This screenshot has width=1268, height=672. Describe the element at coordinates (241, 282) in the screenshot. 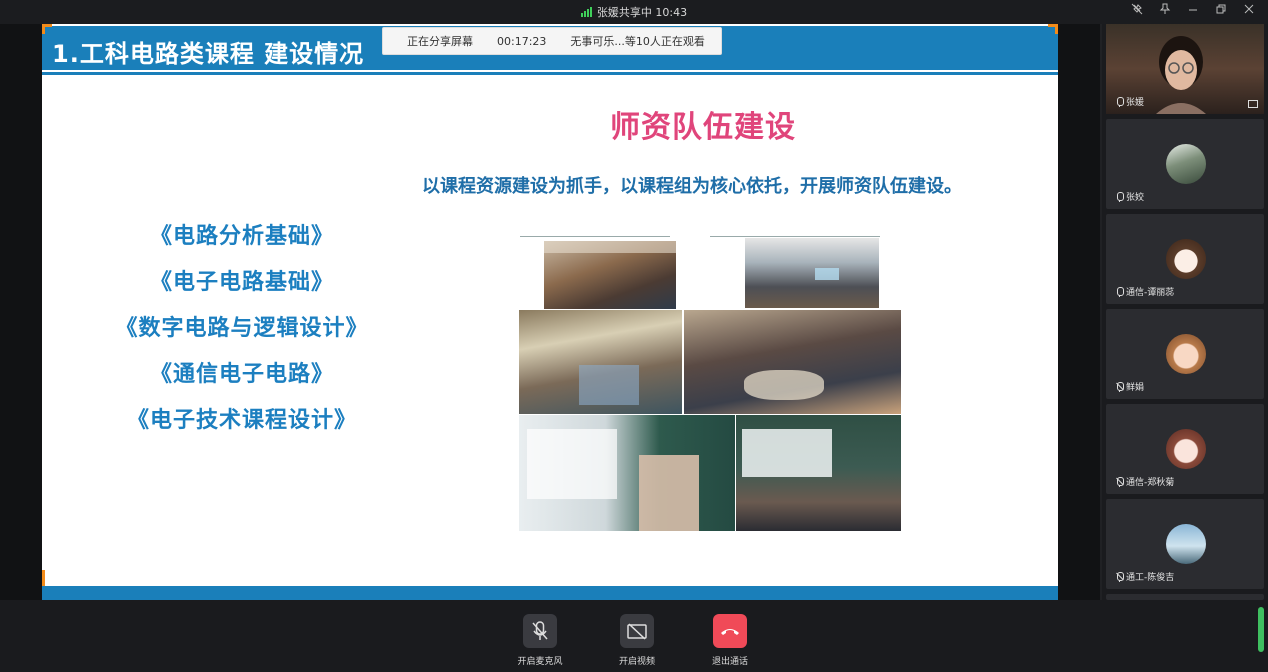

I see `course-item: 《电子电路基础》` at that location.